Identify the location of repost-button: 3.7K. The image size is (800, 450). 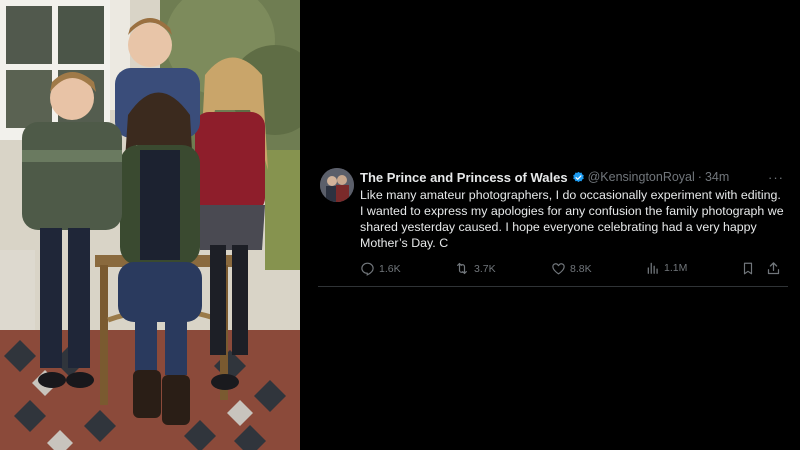
(475, 268).